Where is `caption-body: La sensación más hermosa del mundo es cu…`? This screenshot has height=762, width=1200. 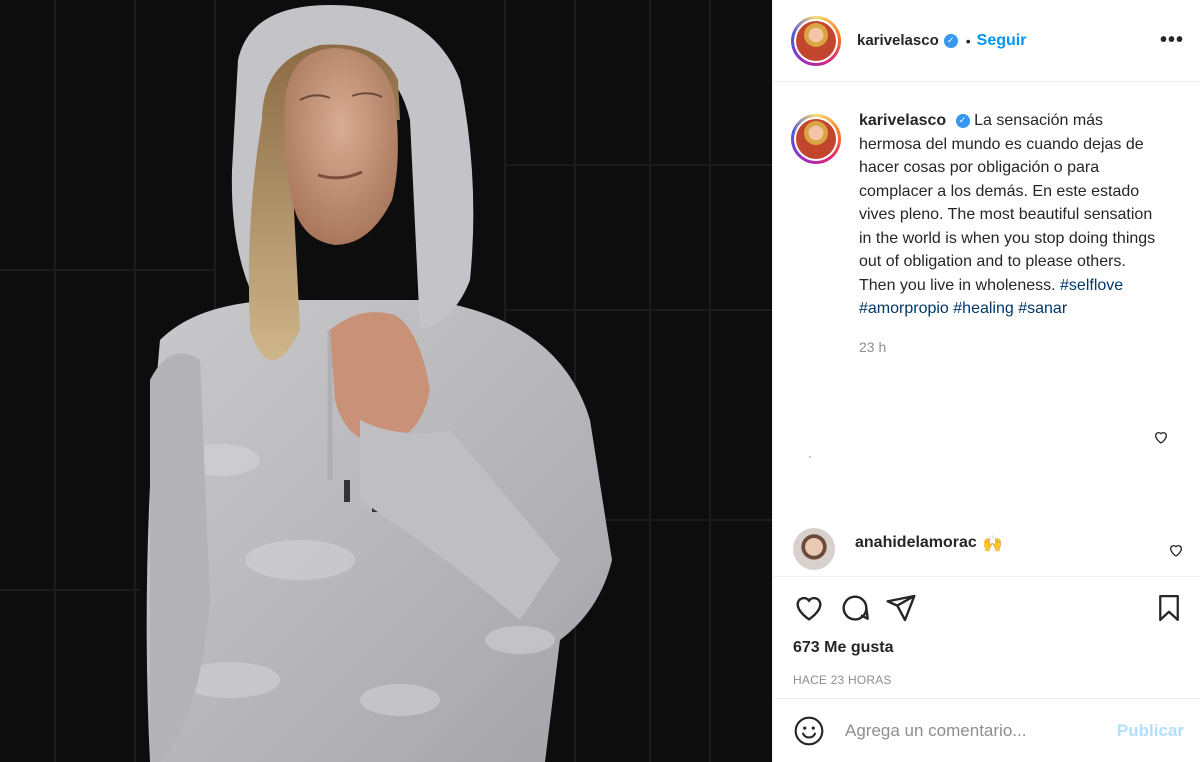
caption-body: La sensación más hermosa del mundo es cu… is located at coordinates (1007, 203).